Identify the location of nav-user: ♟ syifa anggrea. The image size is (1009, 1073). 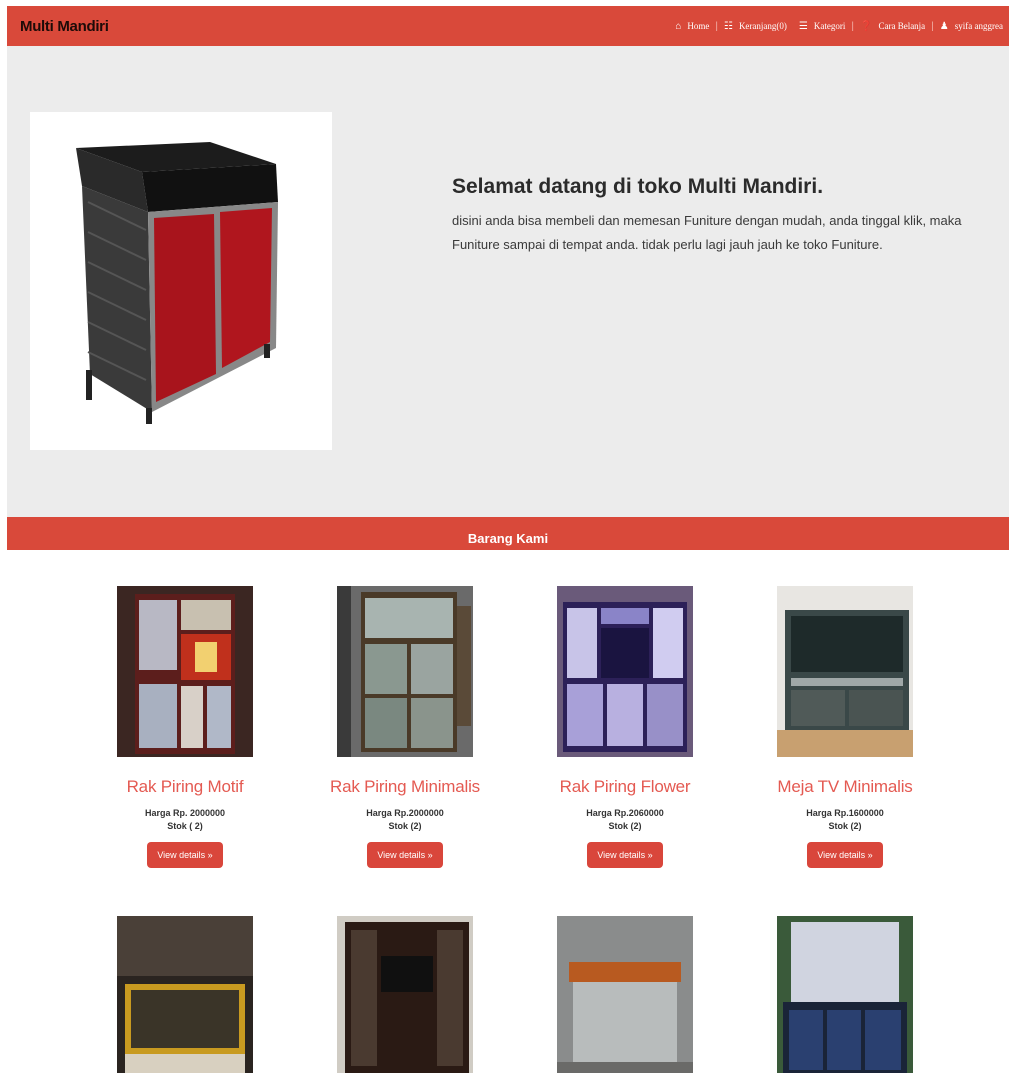
(971, 26).